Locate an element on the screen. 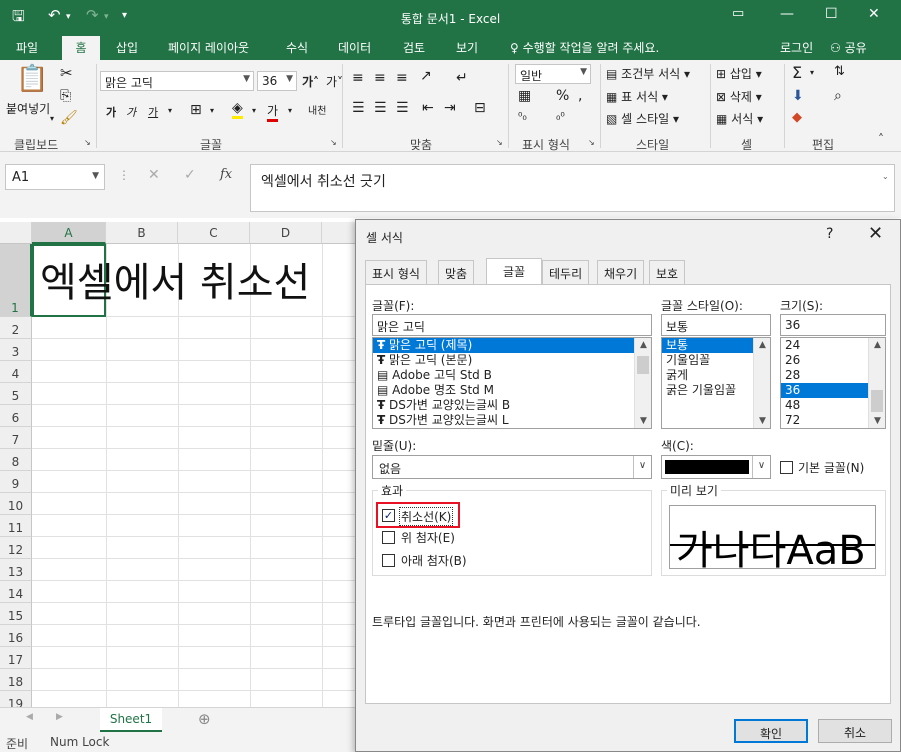 The height and width of the screenshot is (752, 901). grow-font-icon: 가˄ is located at coordinates (310, 81).